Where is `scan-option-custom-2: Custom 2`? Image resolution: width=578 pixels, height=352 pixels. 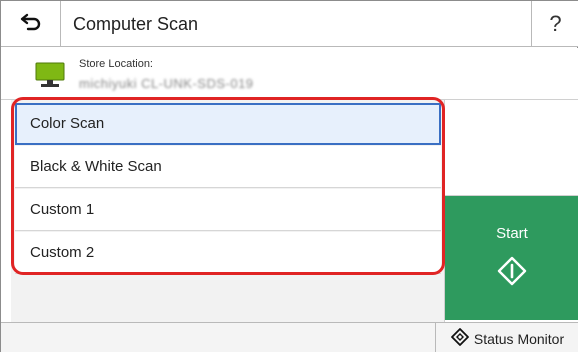
scan-option-custom-2: Custom 2 is located at coordinates (228, 253).